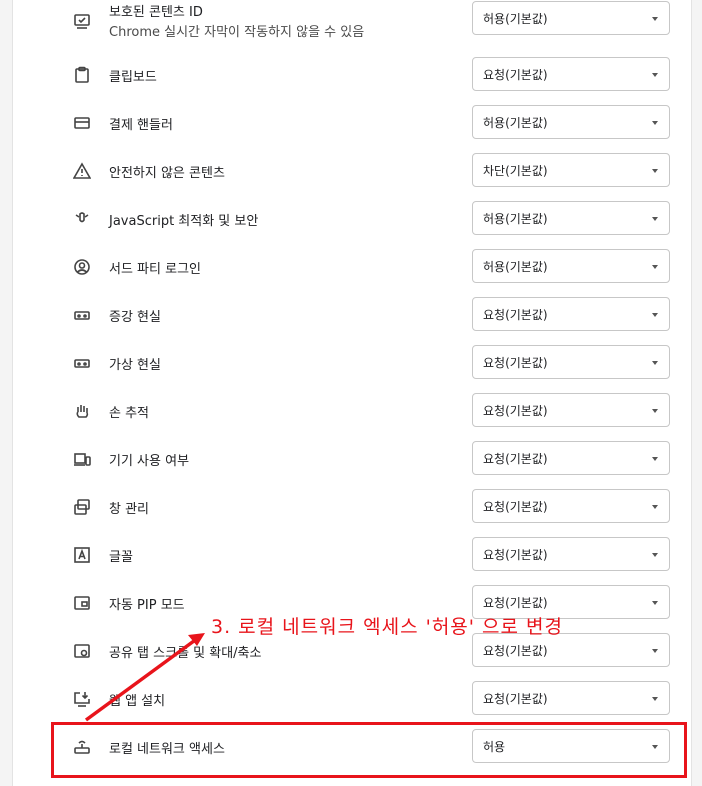 The width and height of the screenshot is (702, 786). I want to click on setting-label: 자동 PIP 모드, so click(147, 605).